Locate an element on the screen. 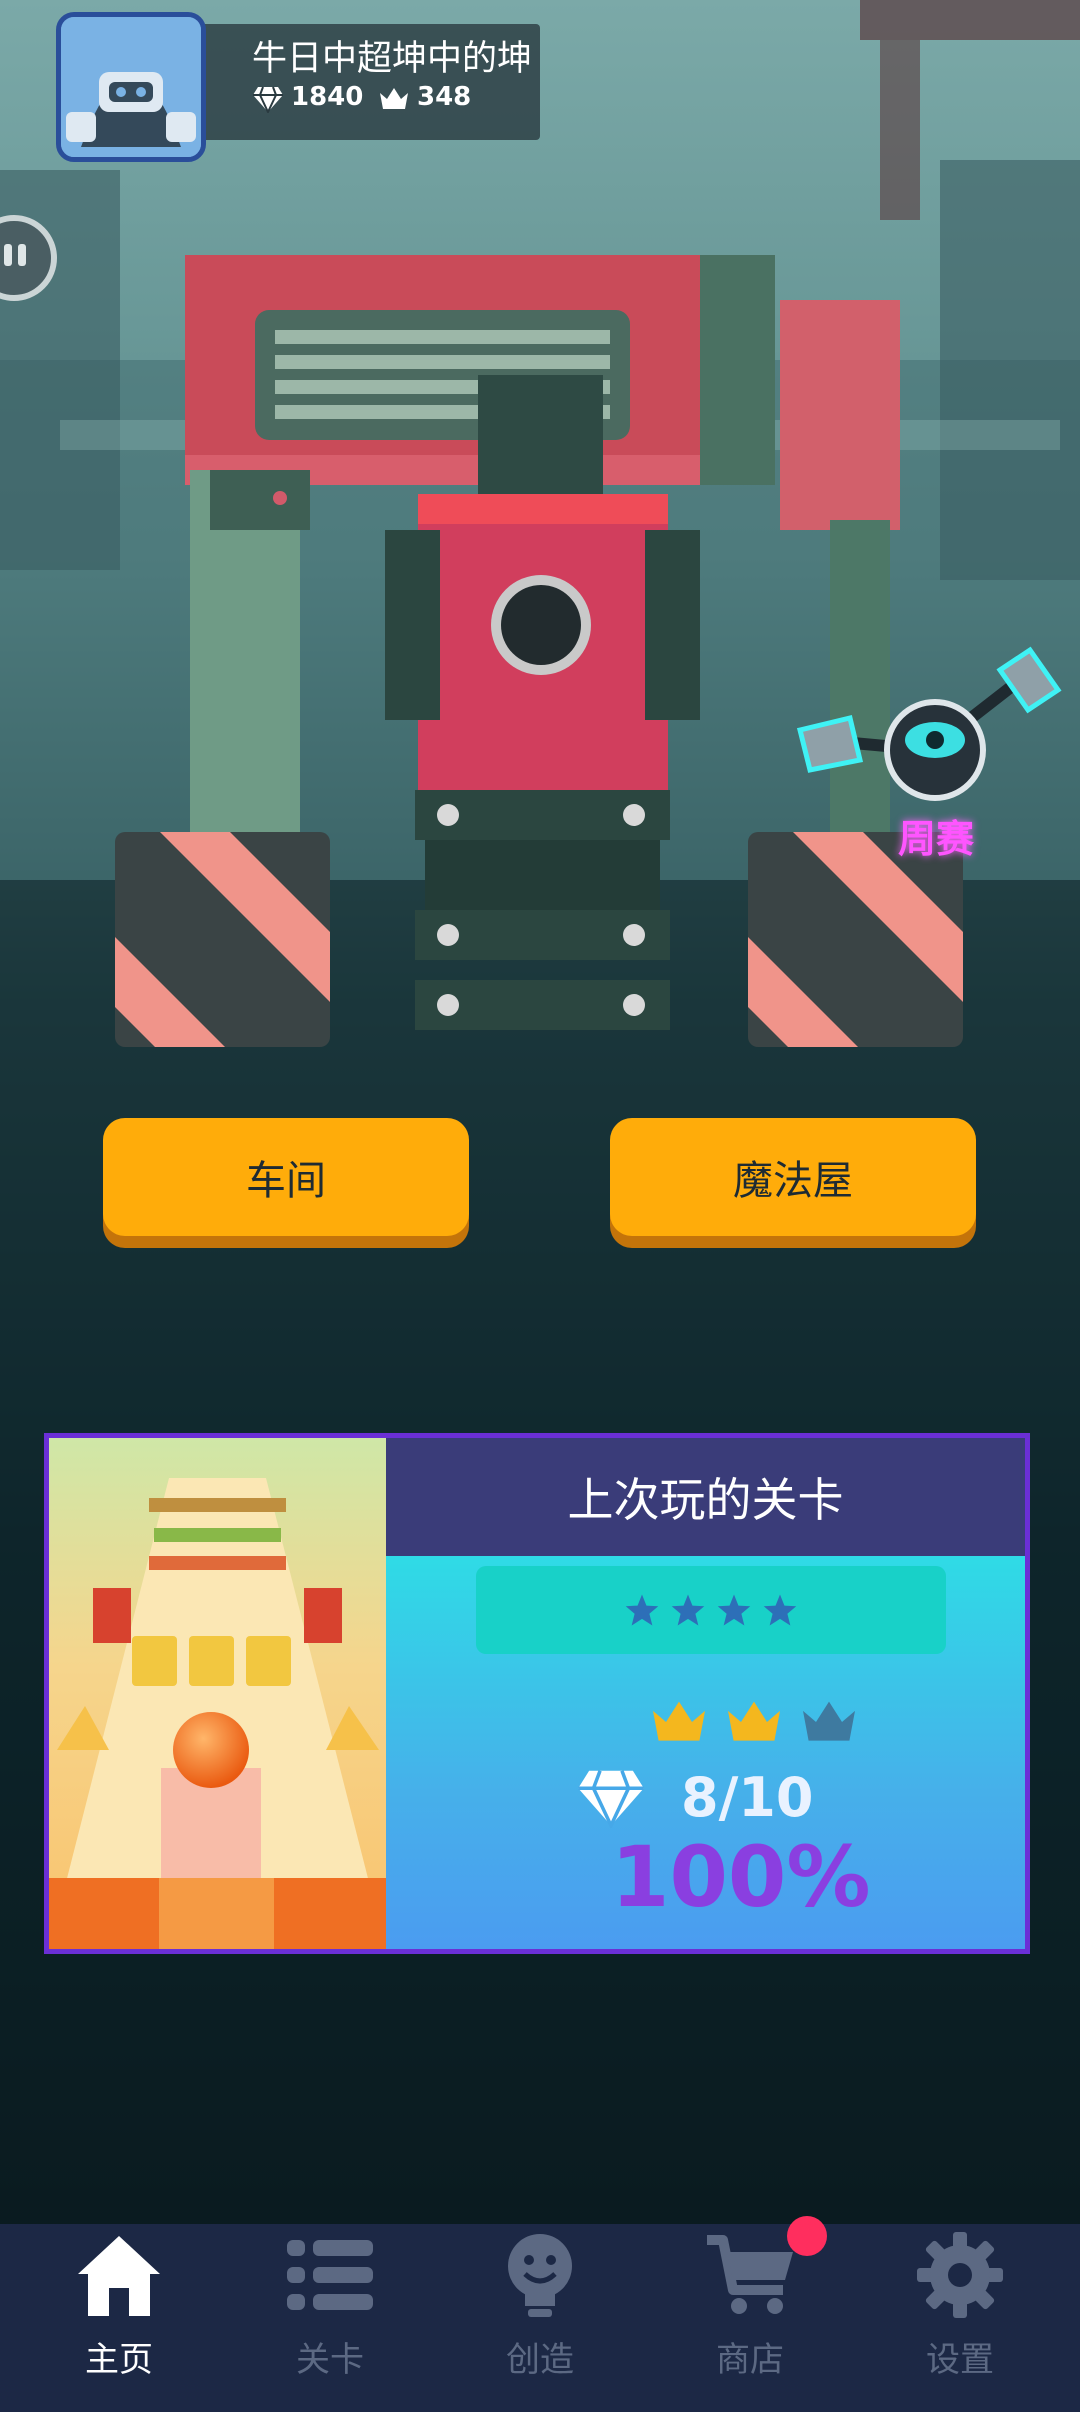 Image resolution: width=1080 pixels, height=2412 pixels. magic-house-button: 魔法屋 is located at coordinates (793, 1177).